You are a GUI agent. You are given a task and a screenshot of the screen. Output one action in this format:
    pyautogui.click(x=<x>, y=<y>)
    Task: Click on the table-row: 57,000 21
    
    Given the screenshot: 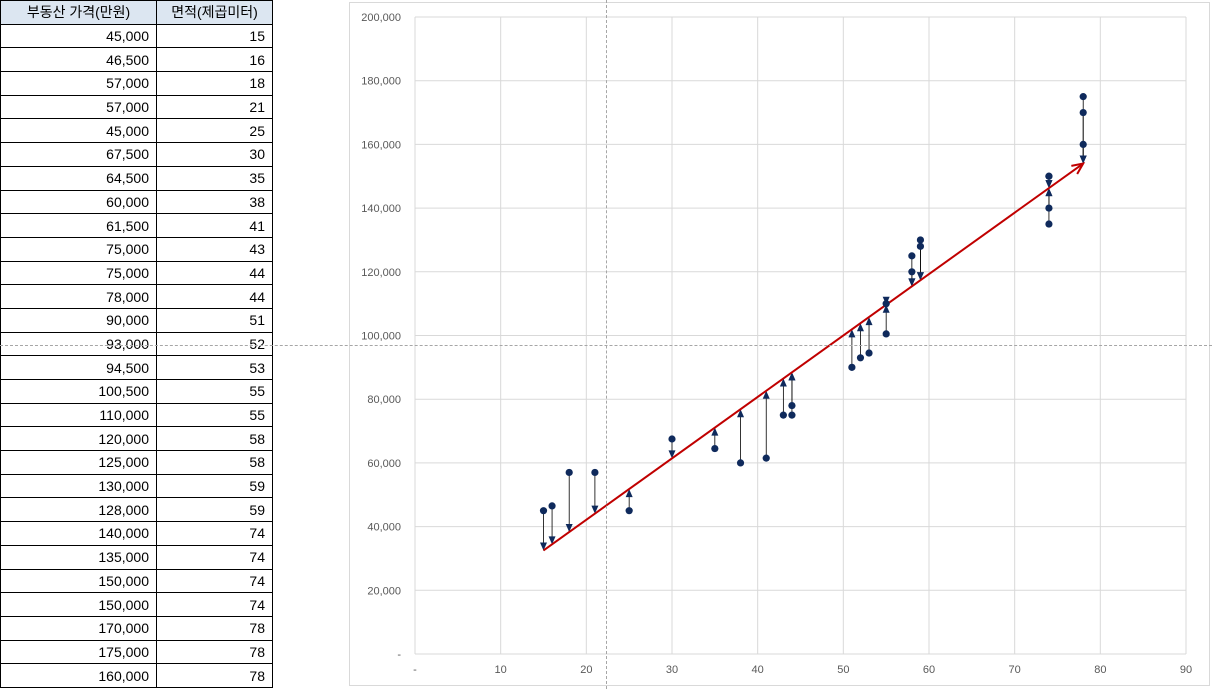 What is the action you would take?
    pyautogui.click(x=136, y=107)
    